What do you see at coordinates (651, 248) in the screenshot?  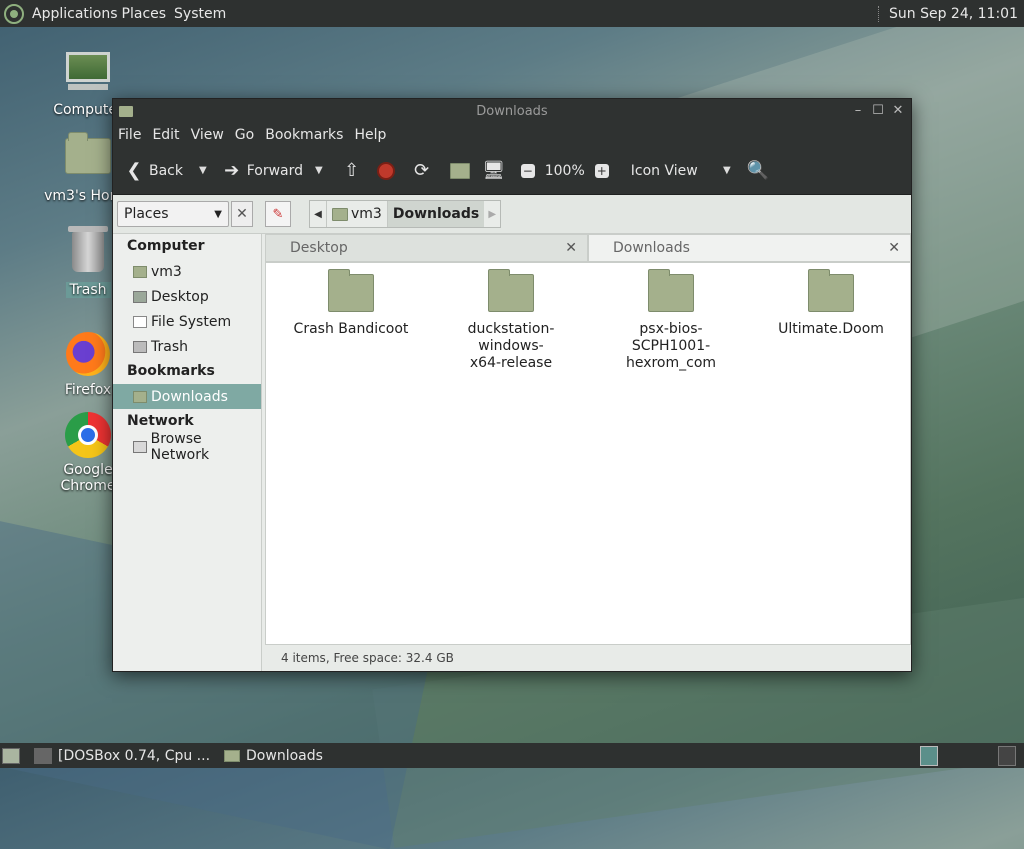 I see `tab-label: Downloads` at bounding box center [651, 248].